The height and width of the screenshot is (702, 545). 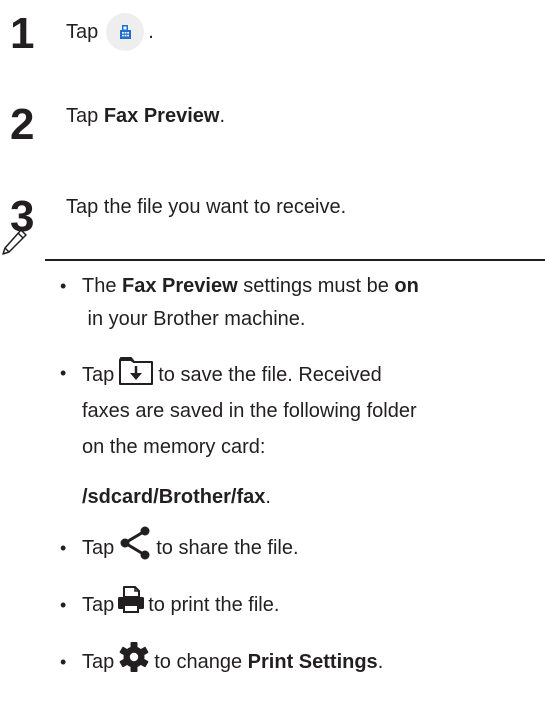 What do you see at coordinates (102, 286) in the screenshot?
I see `note-1-pre: The` at bounding box center [102, 286].